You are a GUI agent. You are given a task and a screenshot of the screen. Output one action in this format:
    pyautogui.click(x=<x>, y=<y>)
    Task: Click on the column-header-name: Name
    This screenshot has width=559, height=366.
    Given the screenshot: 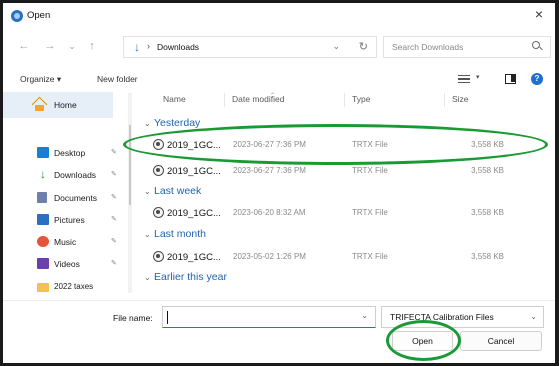 What is the action you would take?
    pyautogui.click(x=174, y=101)
    